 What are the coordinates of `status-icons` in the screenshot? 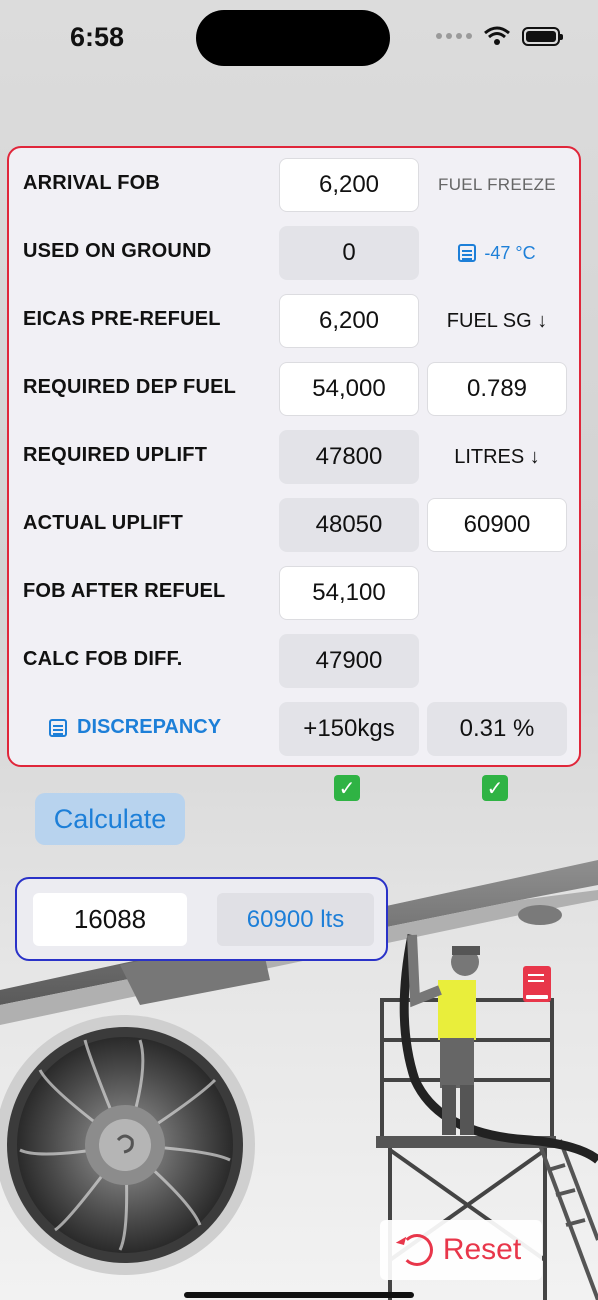 It's located at (499, 36).